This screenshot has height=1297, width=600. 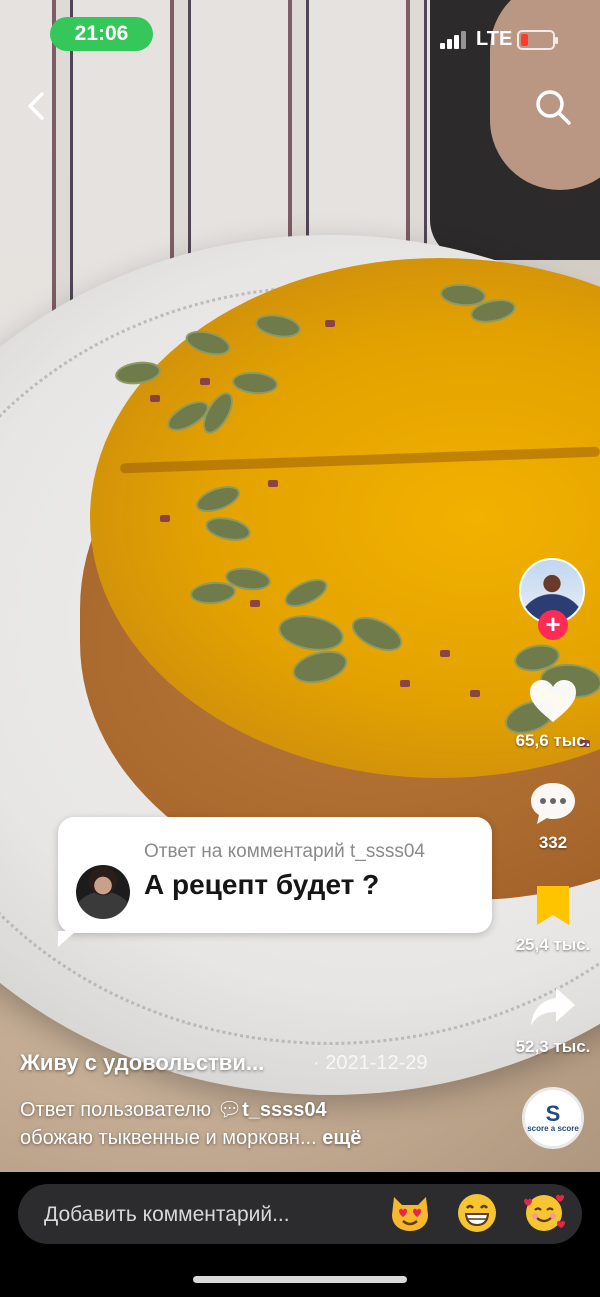 What do you see at coordinates (285, 851) in the screenshot?
I see `reply-header: Ответ на комментарий t_ssss04` at bounding box center [285, 851].